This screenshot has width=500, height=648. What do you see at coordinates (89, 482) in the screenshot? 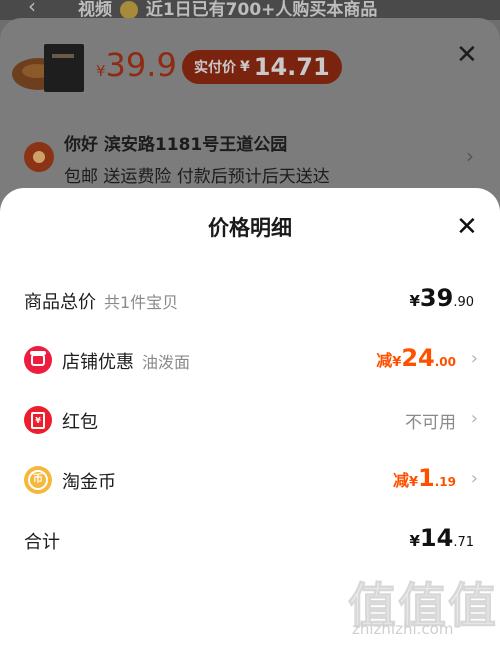
I see `row-label: 淘金币` at bounding box center [89, 482].